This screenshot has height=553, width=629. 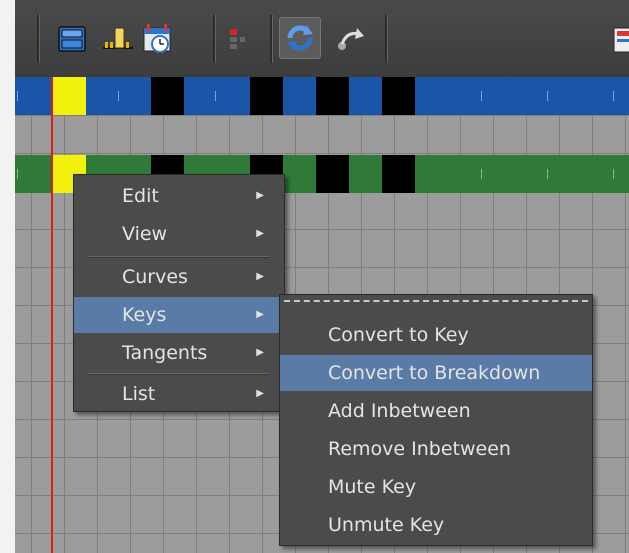 I want to click on current-time-indicator, so click(x=52, y=315).